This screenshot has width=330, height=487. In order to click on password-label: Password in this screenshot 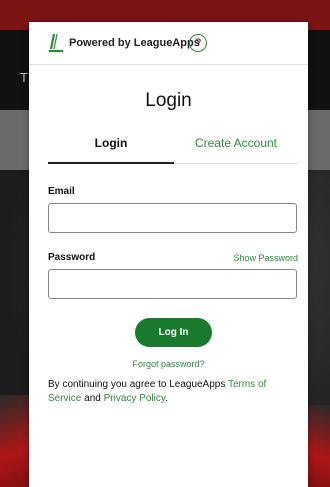, I will do `click(72, 257)`.